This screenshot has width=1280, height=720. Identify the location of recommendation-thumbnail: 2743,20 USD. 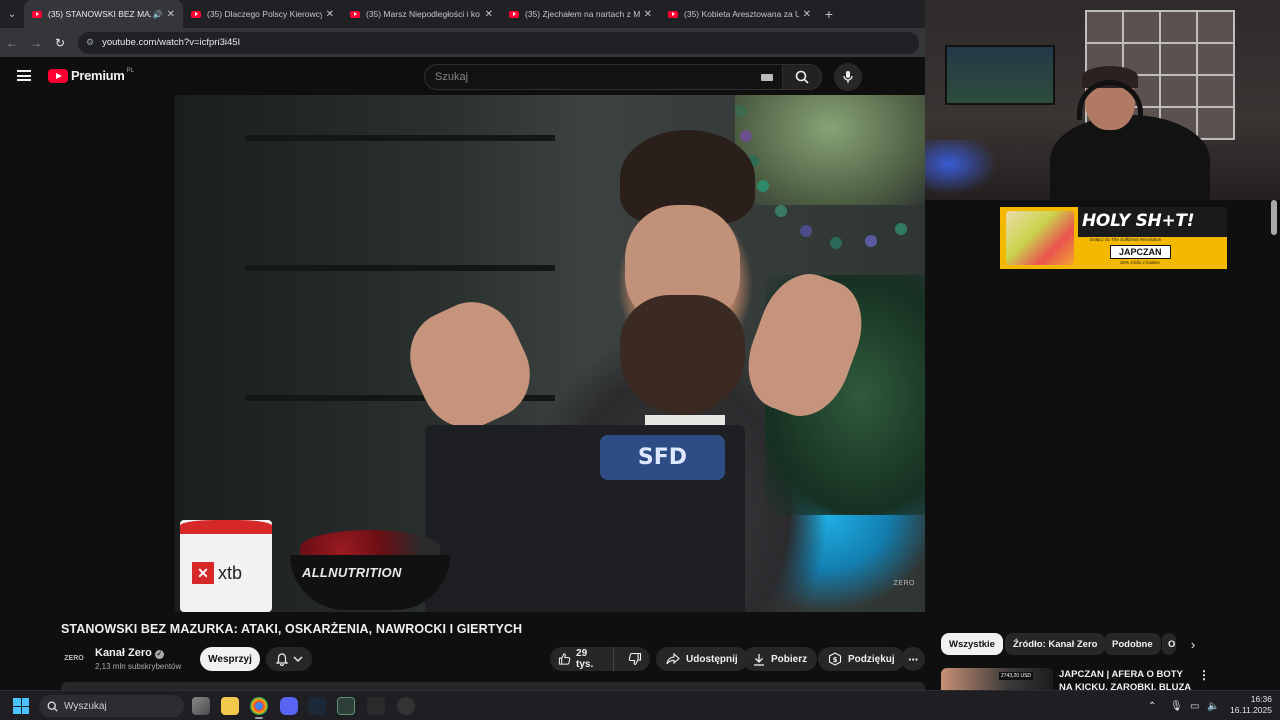
(997, 679).